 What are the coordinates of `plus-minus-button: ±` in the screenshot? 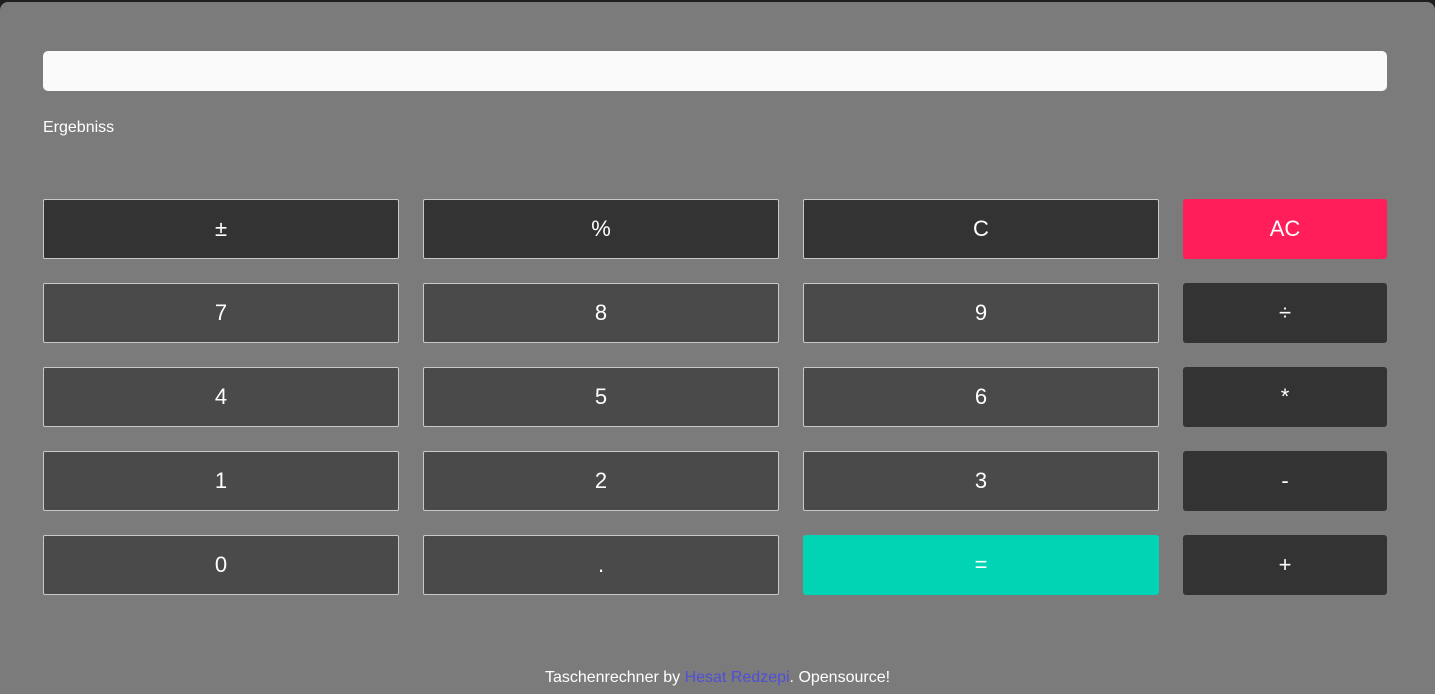 It's located at (221, 229).